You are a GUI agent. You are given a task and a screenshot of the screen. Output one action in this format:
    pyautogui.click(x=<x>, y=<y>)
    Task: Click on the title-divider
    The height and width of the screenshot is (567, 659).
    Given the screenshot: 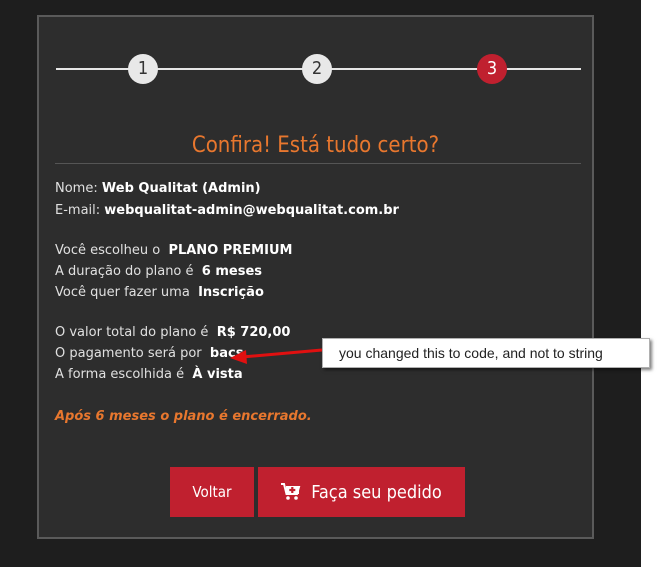 What is the action you would take?
    pyautogui.click(x=318, y=163)
    